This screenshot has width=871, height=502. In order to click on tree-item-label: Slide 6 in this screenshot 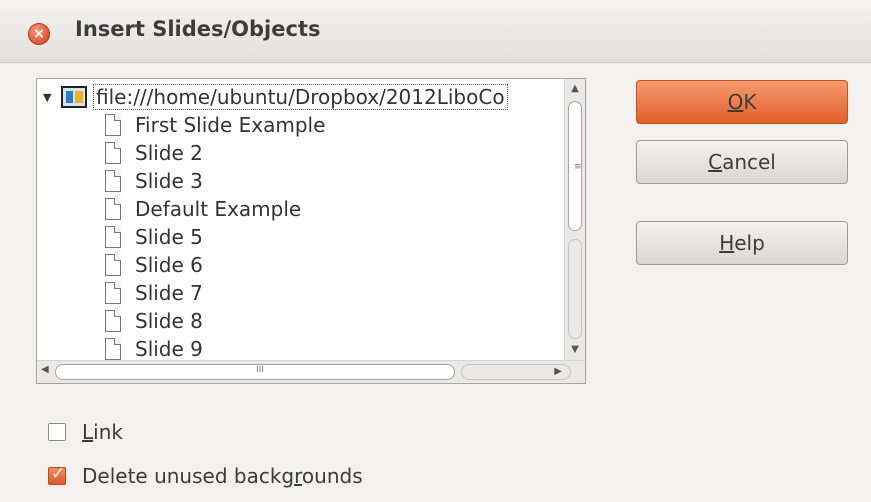, I will do `click(169, 265)`.